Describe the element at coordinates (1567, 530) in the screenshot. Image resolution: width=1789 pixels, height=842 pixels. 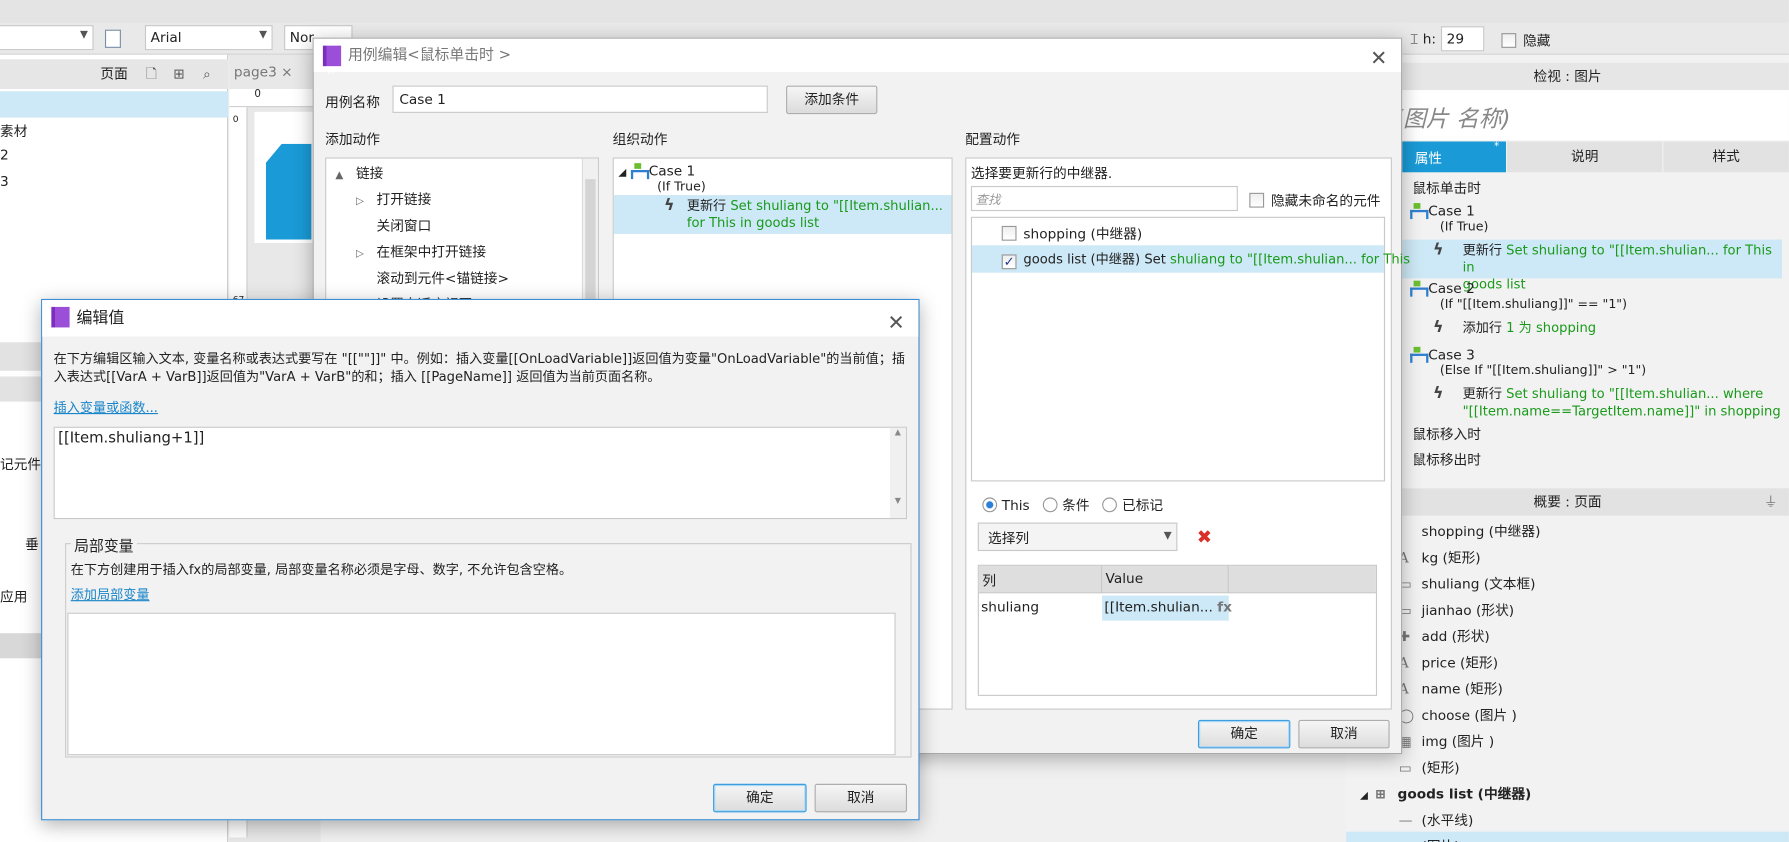
I see `outline-item: shopping (中继器)` at that location.